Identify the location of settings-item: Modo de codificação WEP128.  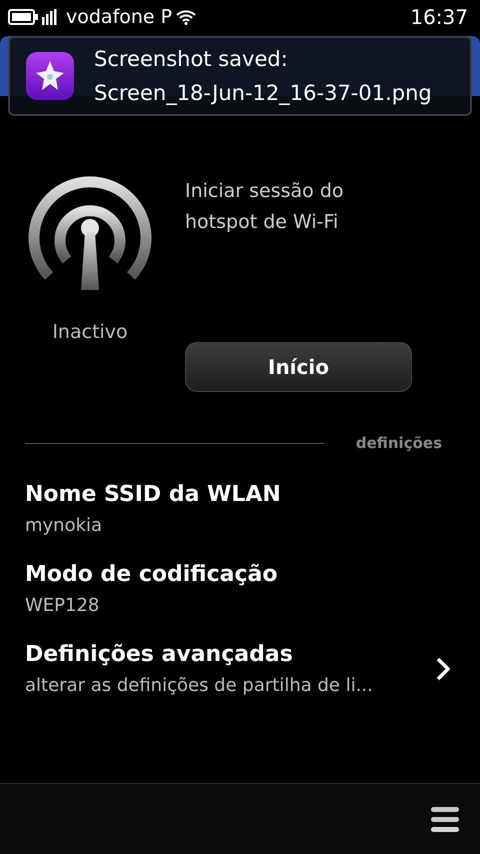
(237, 588).